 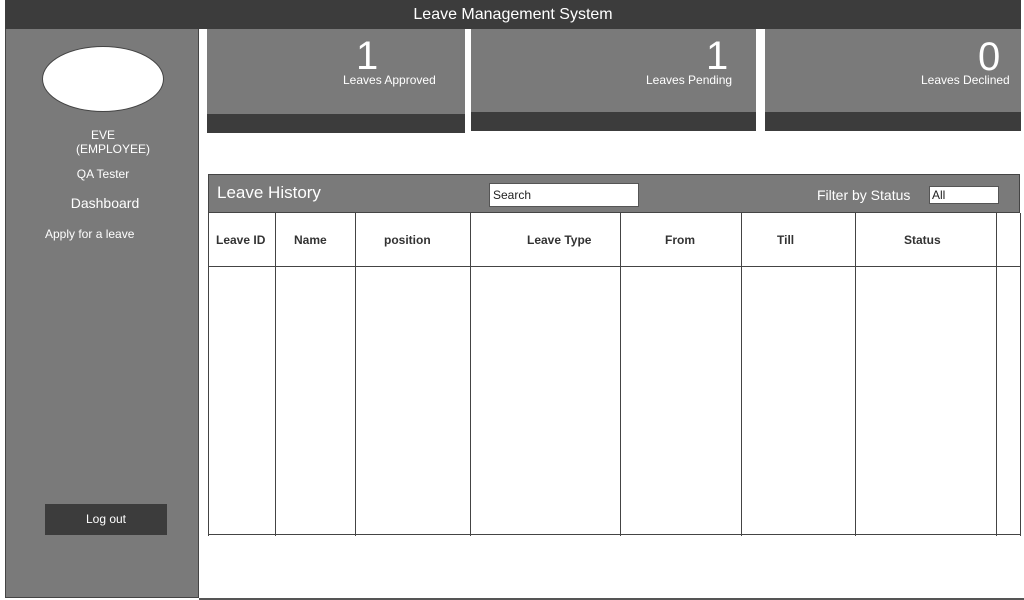 I want to click on pending-card: 1 Leaves Pending, so click(x=613, y=80).